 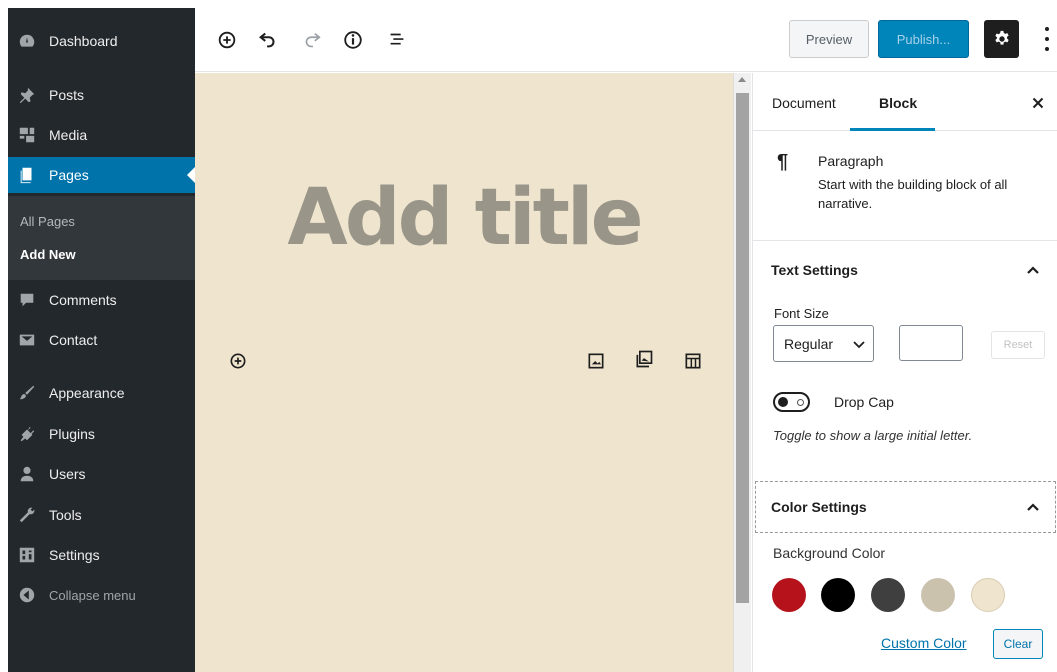 I want to click on toggle-off-indicator, so click(x=800, y=402).